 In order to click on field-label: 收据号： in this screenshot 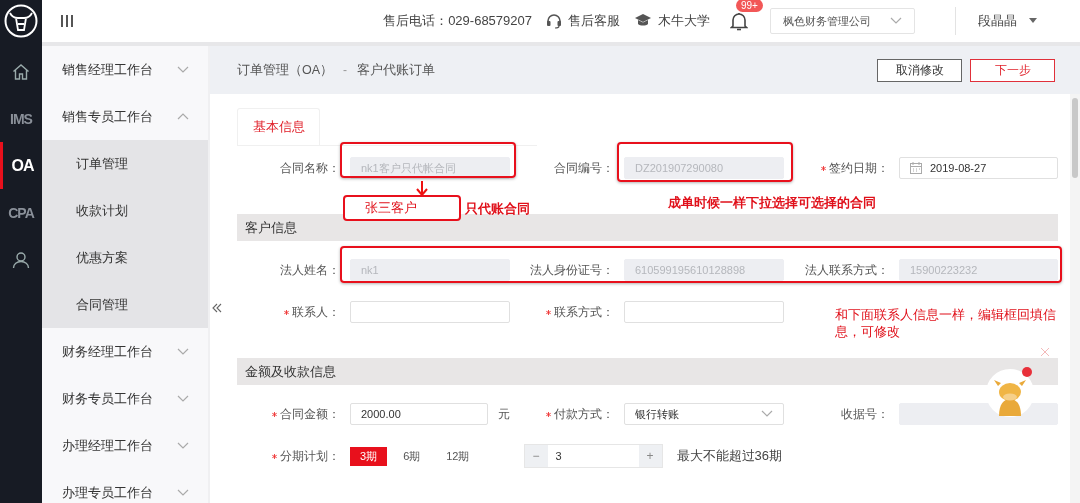, I will do `click(865, 414)`.